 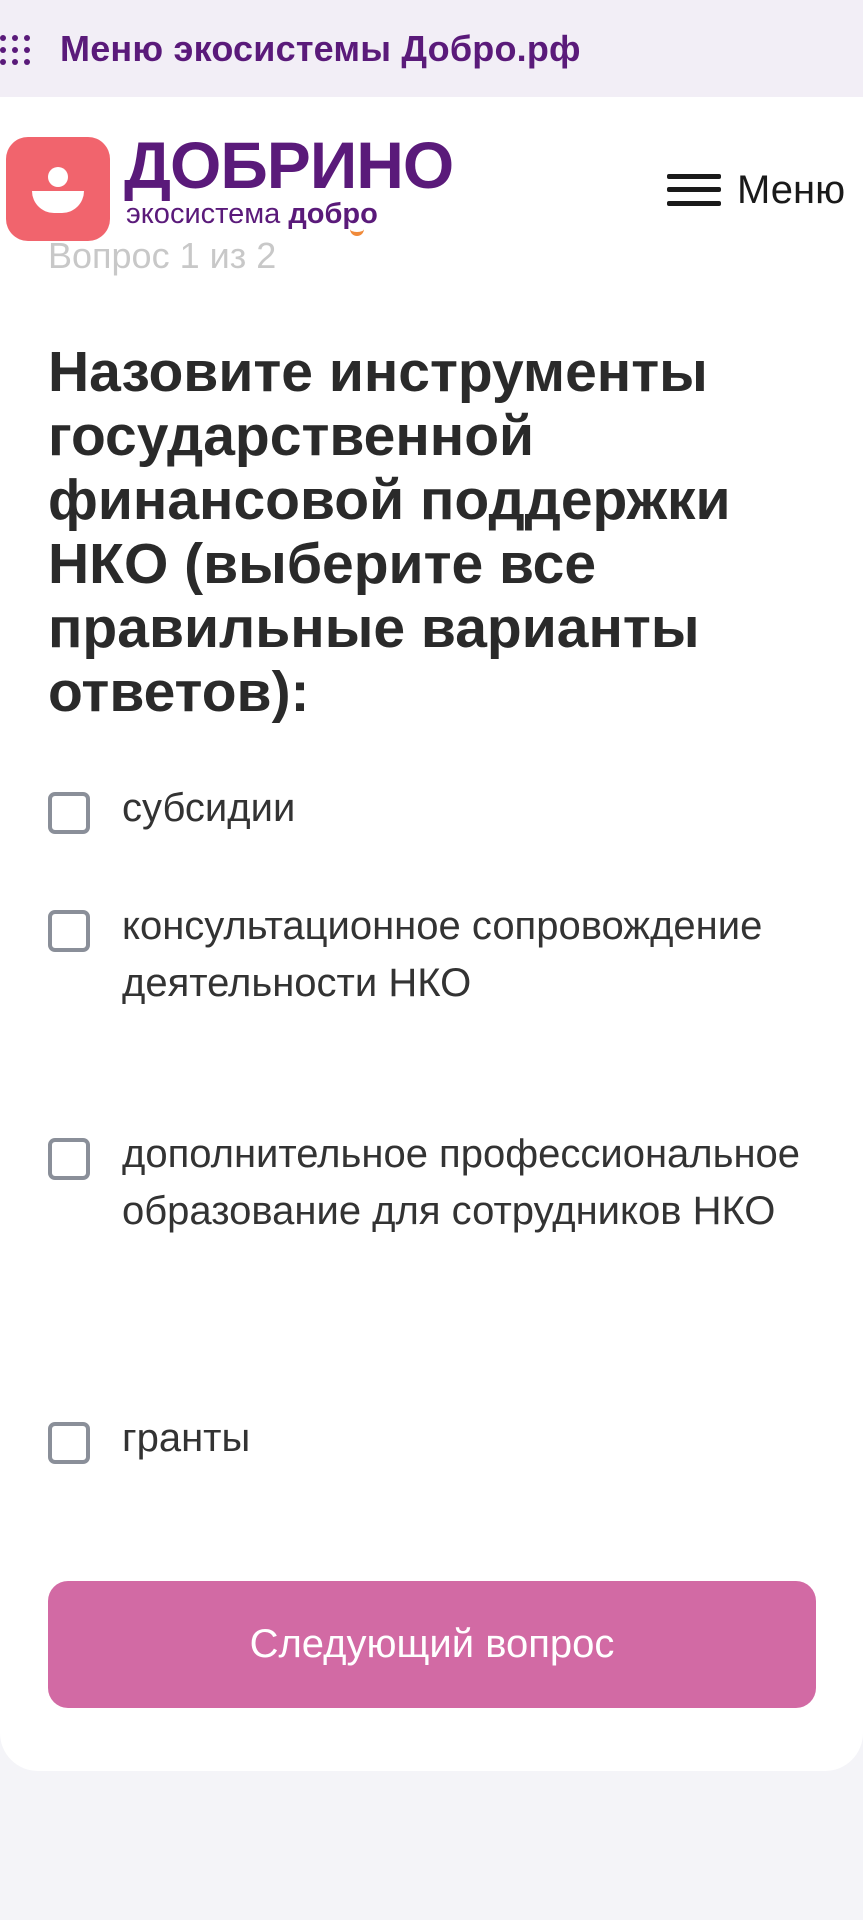 What do you see at coordinates (19, 49) in the screenshot?
I see `grid-dots-icon` at bounding box center [19, 49].